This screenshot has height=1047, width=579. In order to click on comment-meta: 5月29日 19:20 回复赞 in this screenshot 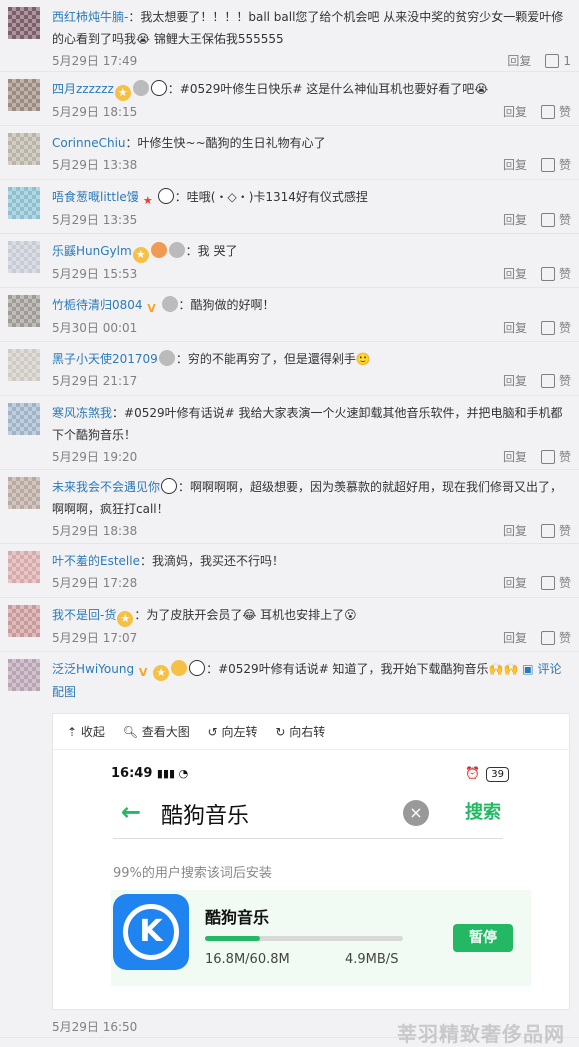, I will do `click(311, 457)`.